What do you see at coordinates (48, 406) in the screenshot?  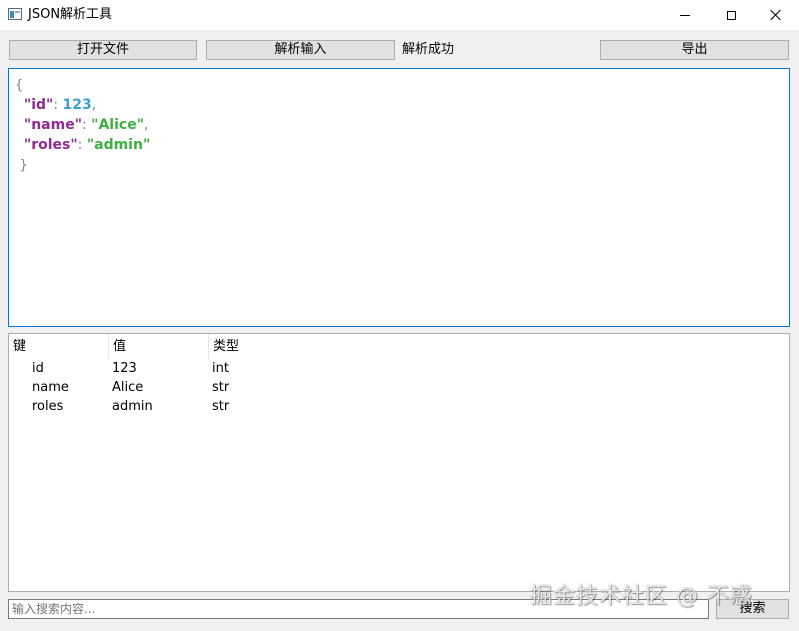 I see `row-key: roles` at bounding box center [48, 406].